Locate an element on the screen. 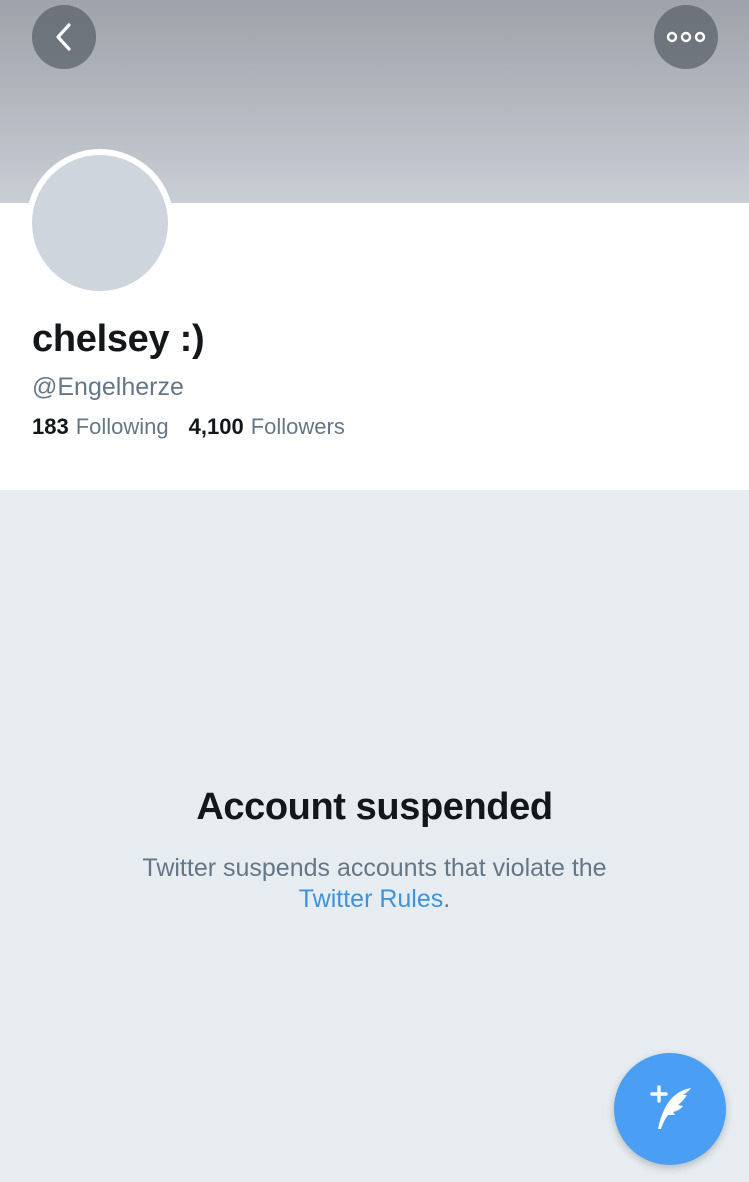 The width and height of the screenshot is (749, 1182). suspension-message-end: . is located at coordinates (447, 899).